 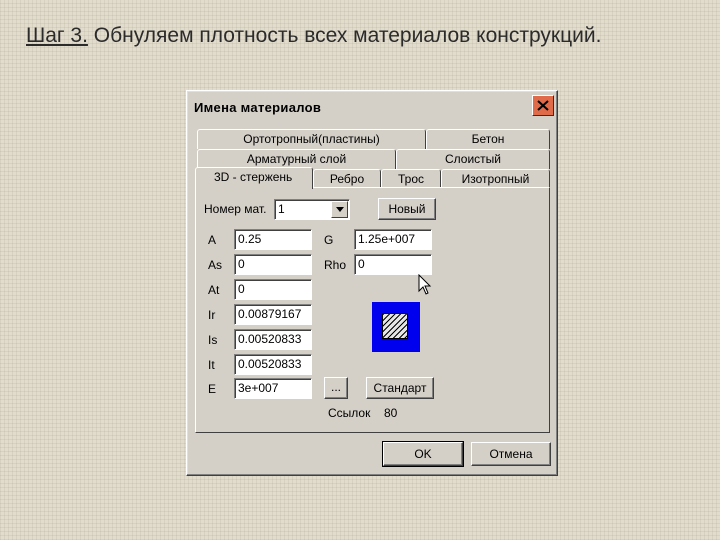 I want to click on a-field: 0.25, so click(x=273, y=239).